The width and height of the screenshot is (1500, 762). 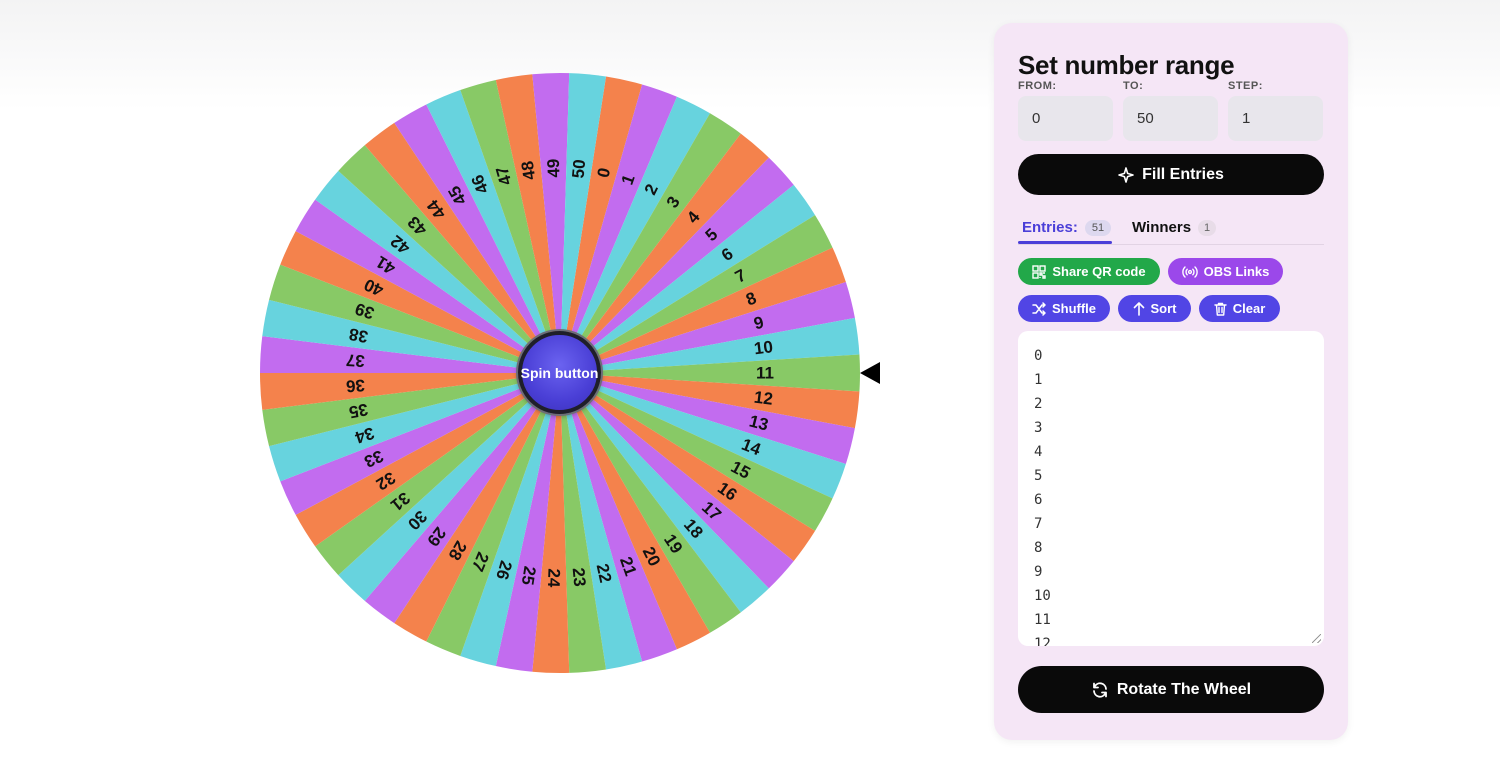 What do you see at coordinates (1038, 476) in the screenshot?
I see `entry-line: 5` at bounding box center [1038, 476].